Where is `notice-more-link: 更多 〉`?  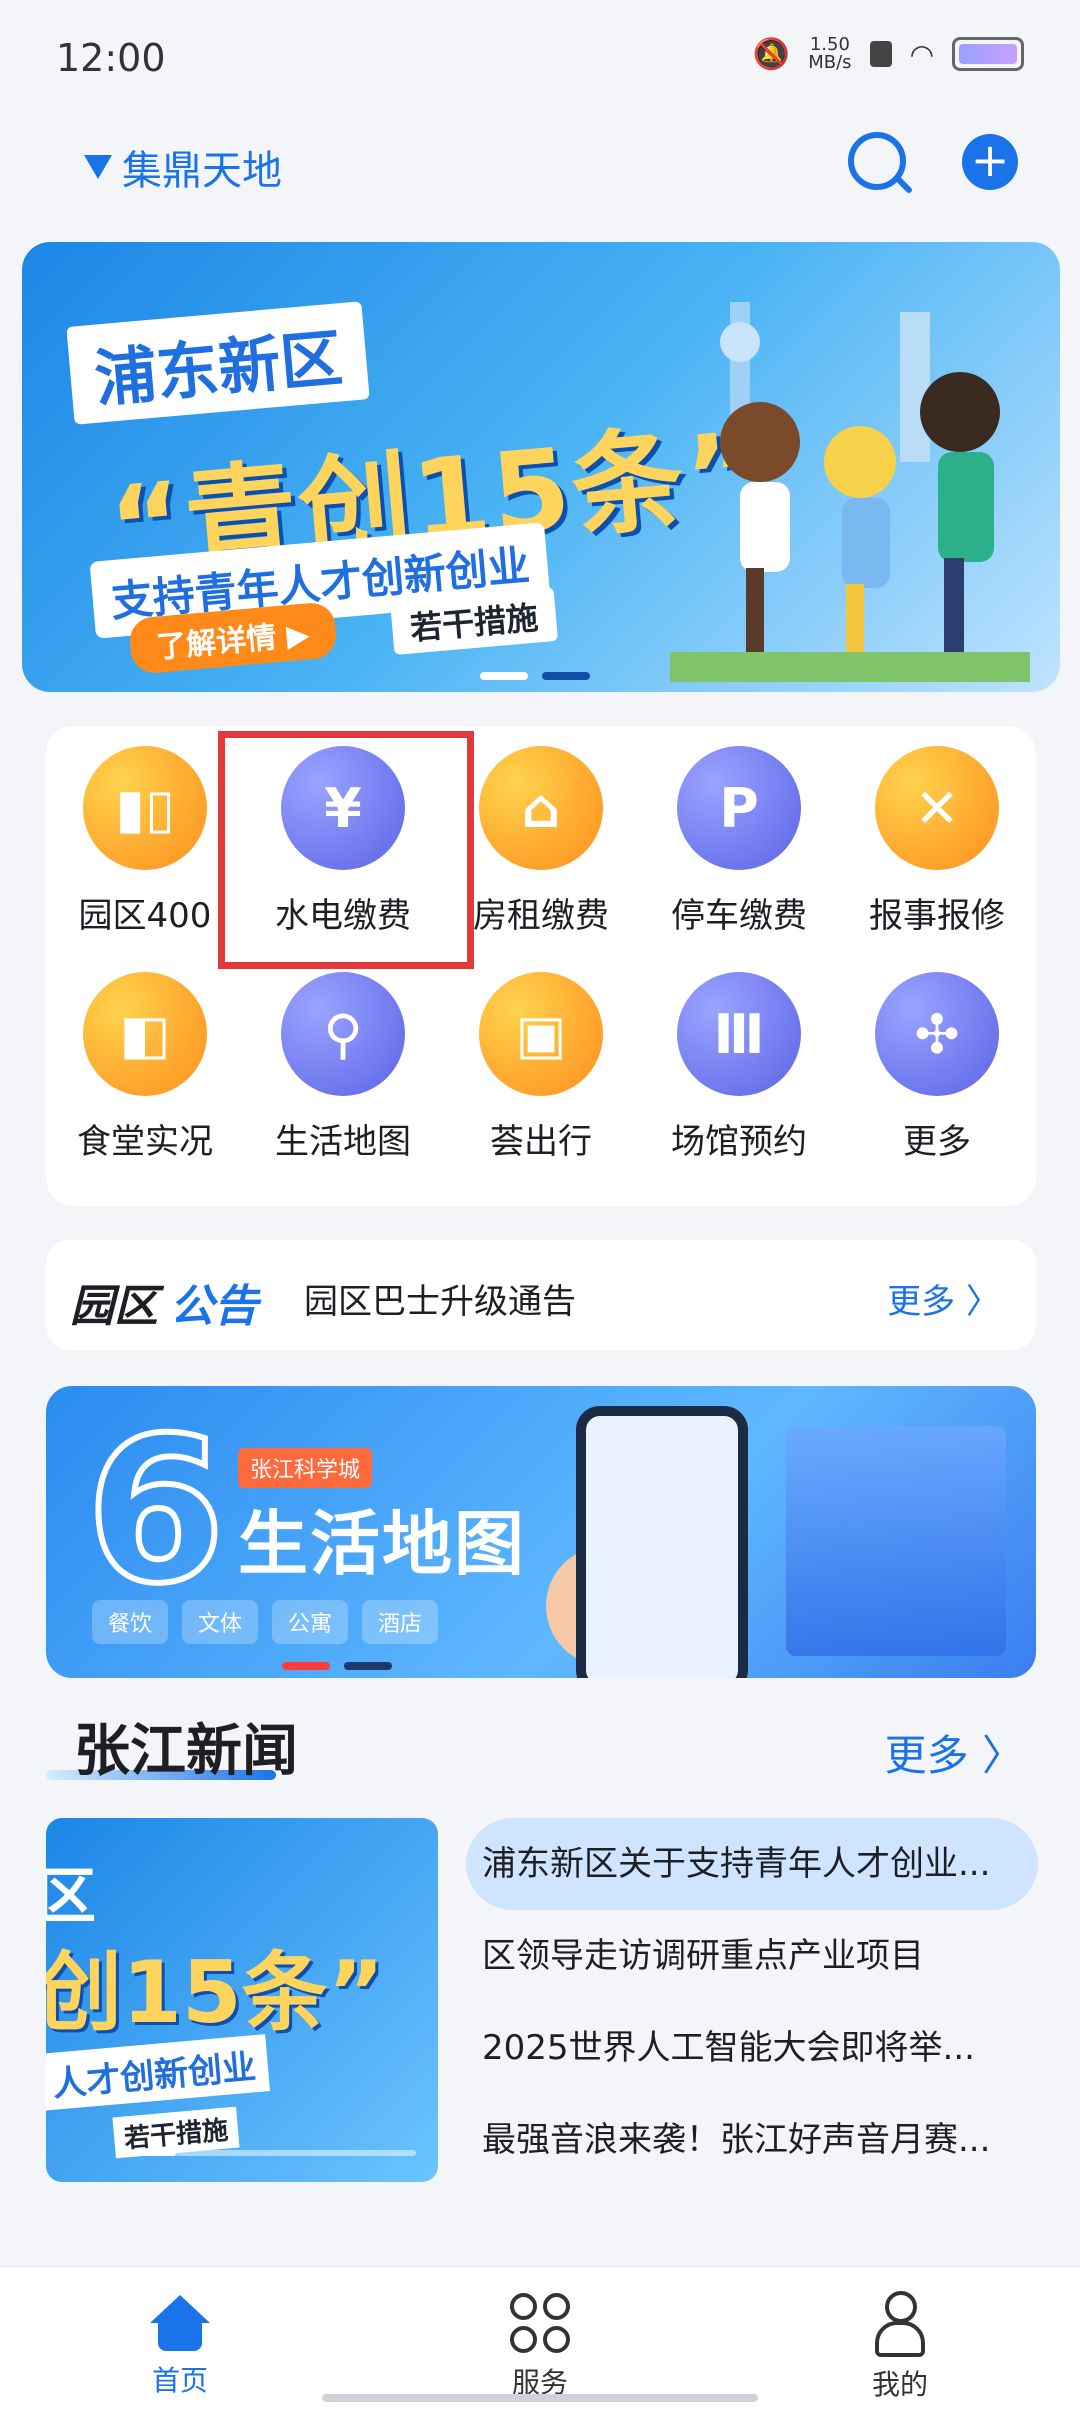 notice-more-link: 更多 〉 is located at coordinates (943, 1298).